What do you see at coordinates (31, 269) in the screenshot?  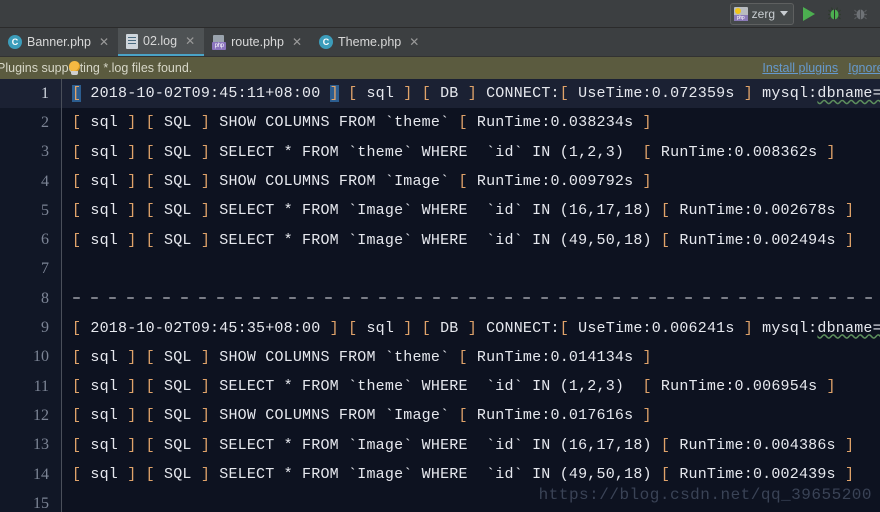 I see `line-number-row: 7` at bounding box center [31, 269].